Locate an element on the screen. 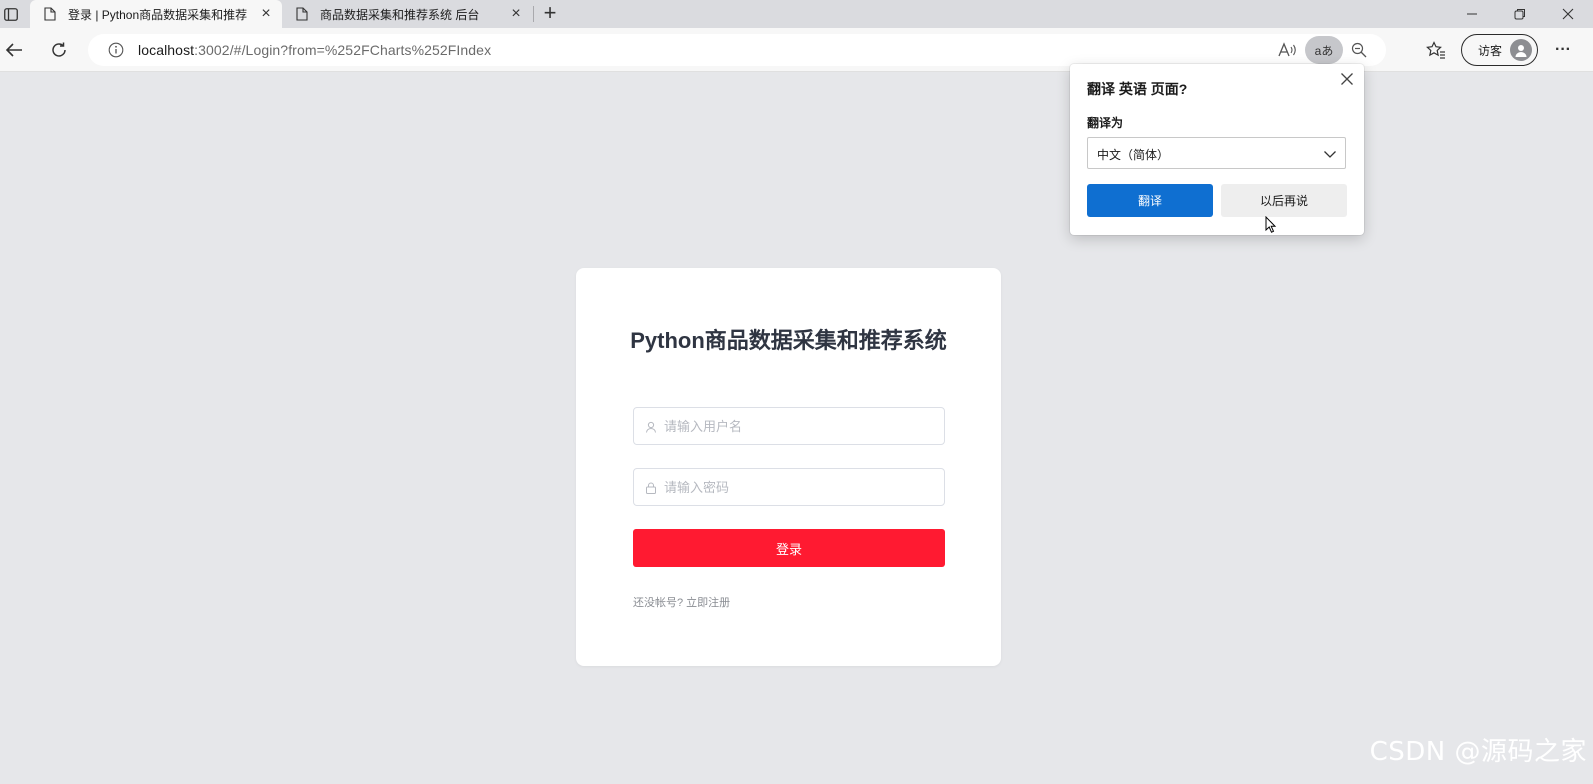 This screenshot has width=1593, height=784. password-field is located at coordinates (789, 487).